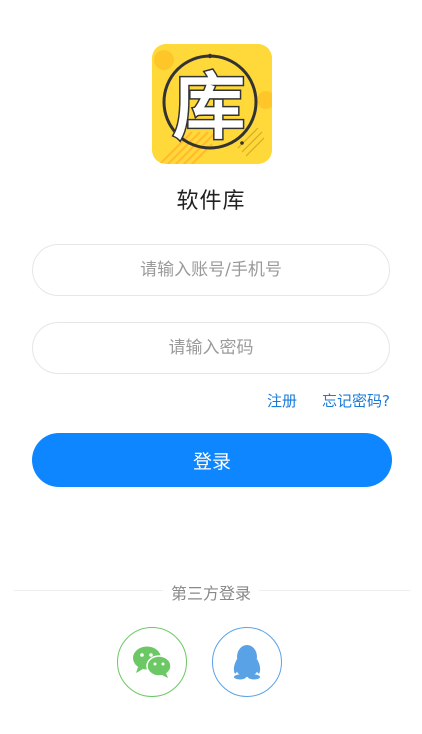 The image size is (422, 734). I want to click on wechat-login-button, so click(152, 662).